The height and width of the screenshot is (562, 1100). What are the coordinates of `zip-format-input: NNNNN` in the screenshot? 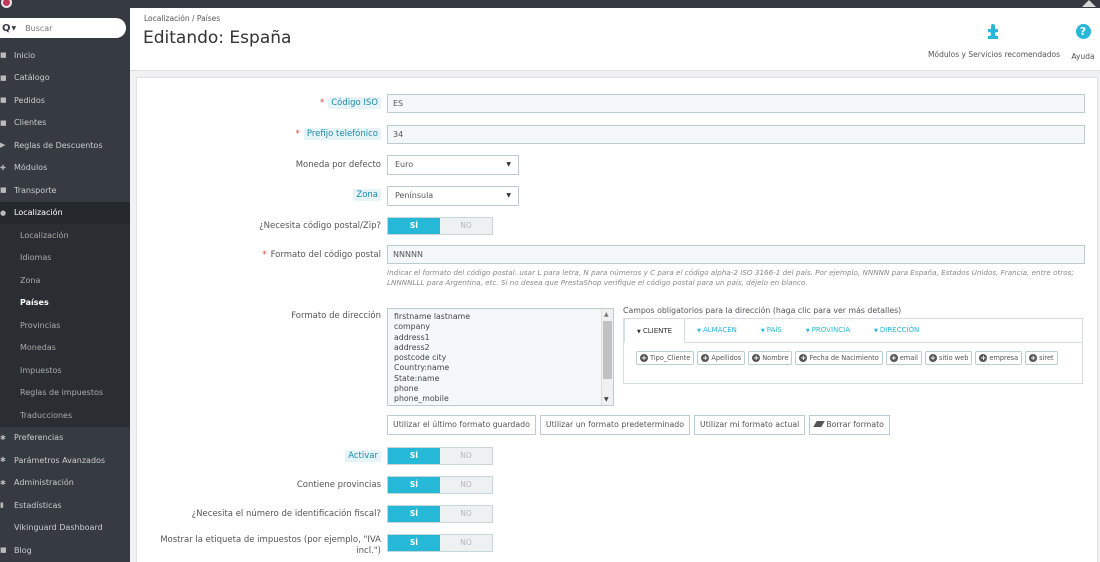 It's located at (736, 254).